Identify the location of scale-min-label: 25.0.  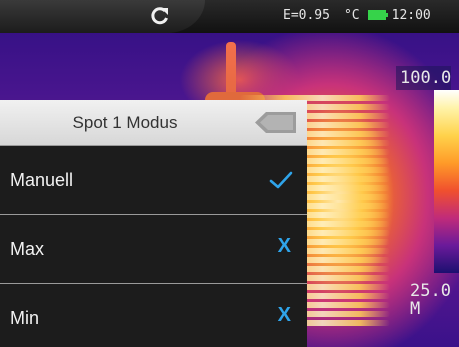
(430, 291).